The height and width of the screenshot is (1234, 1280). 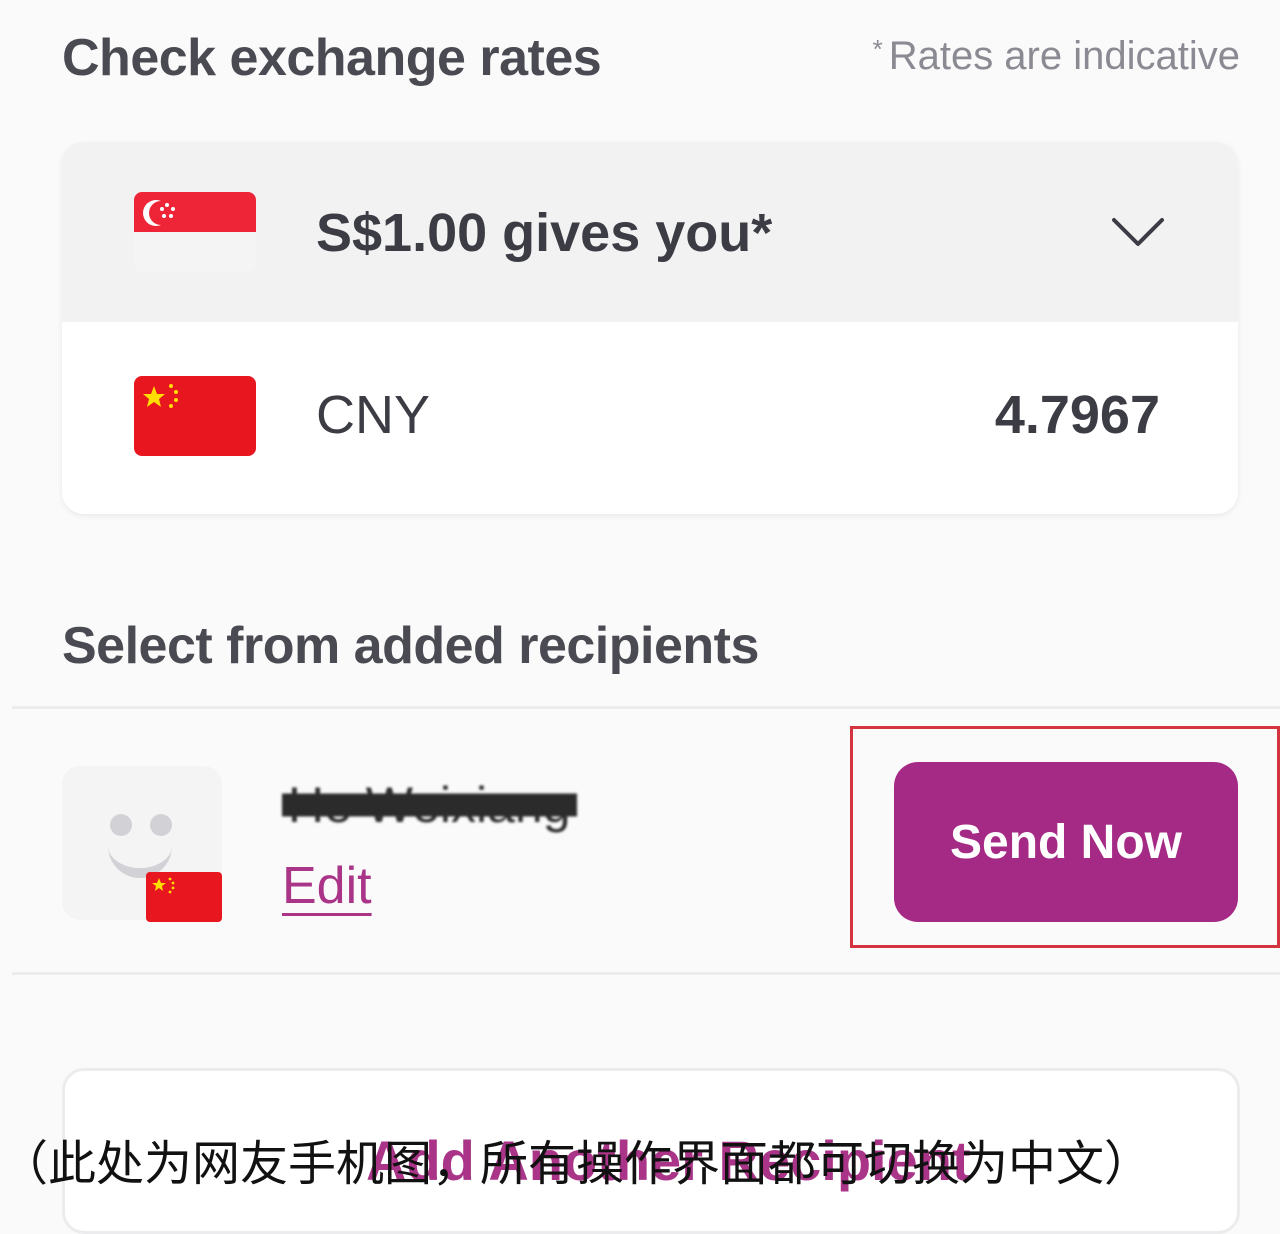 I want to click on note-text: Rates are indicative, so click(x=1064, y=56).